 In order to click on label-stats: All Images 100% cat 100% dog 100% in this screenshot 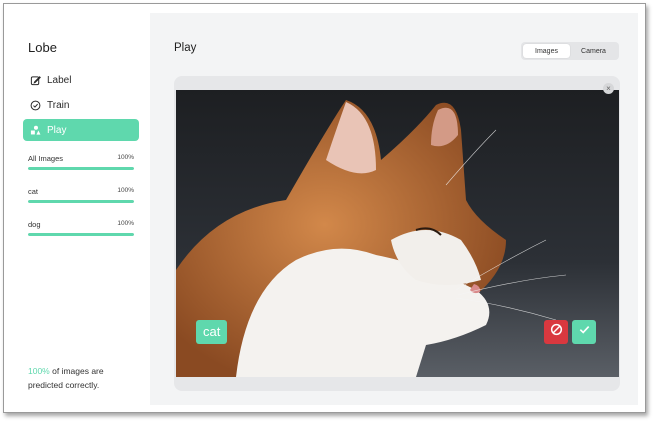, I will do `click(81, 203)`.